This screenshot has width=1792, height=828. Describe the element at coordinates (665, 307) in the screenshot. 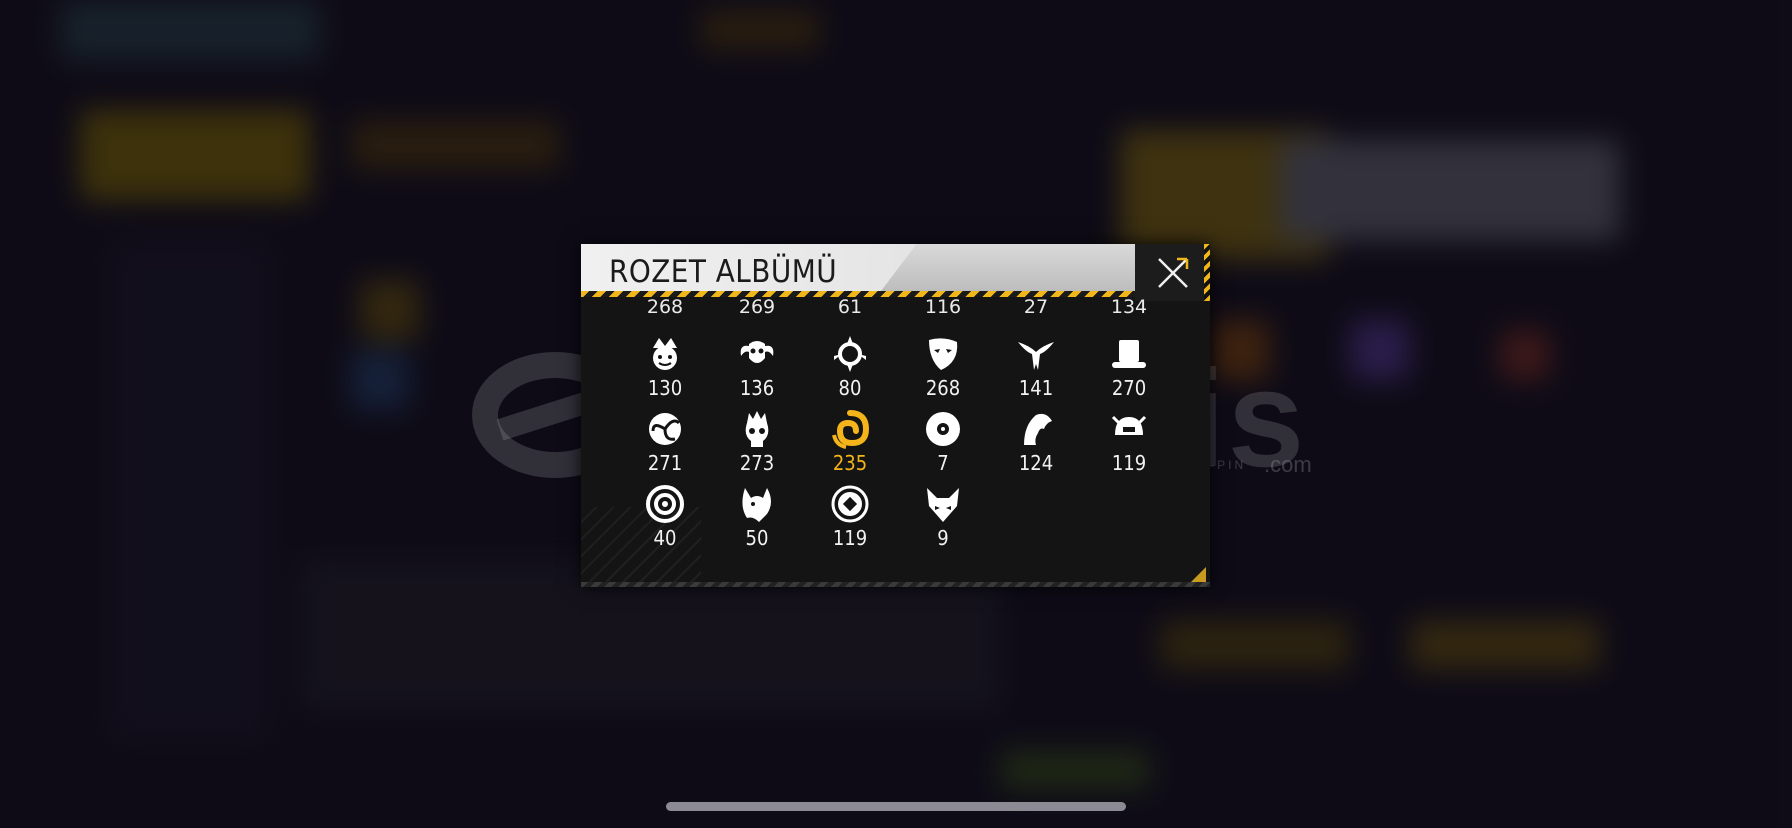

I see `badge-count-partial: 268` at that location.